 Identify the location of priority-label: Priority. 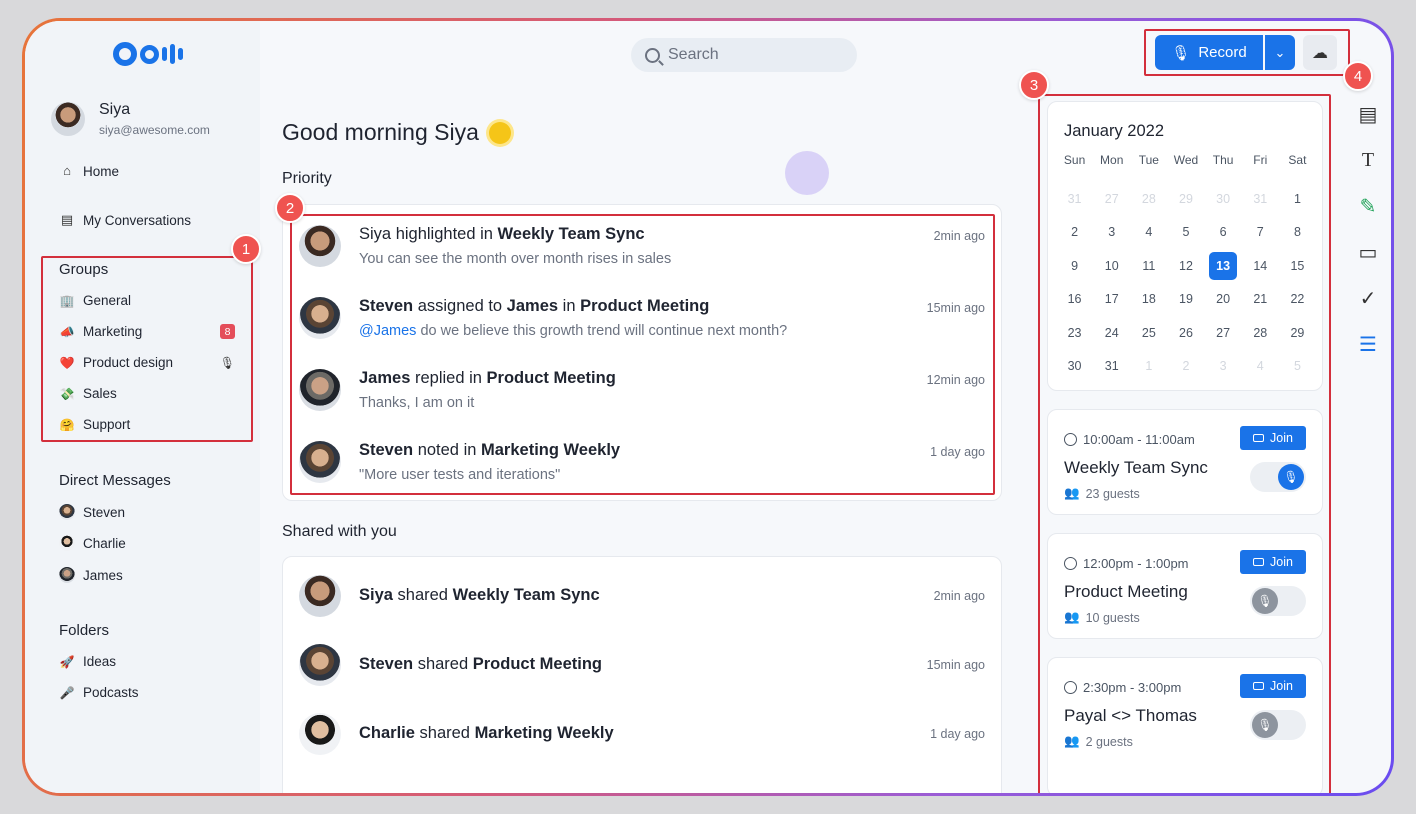
(307, 178).